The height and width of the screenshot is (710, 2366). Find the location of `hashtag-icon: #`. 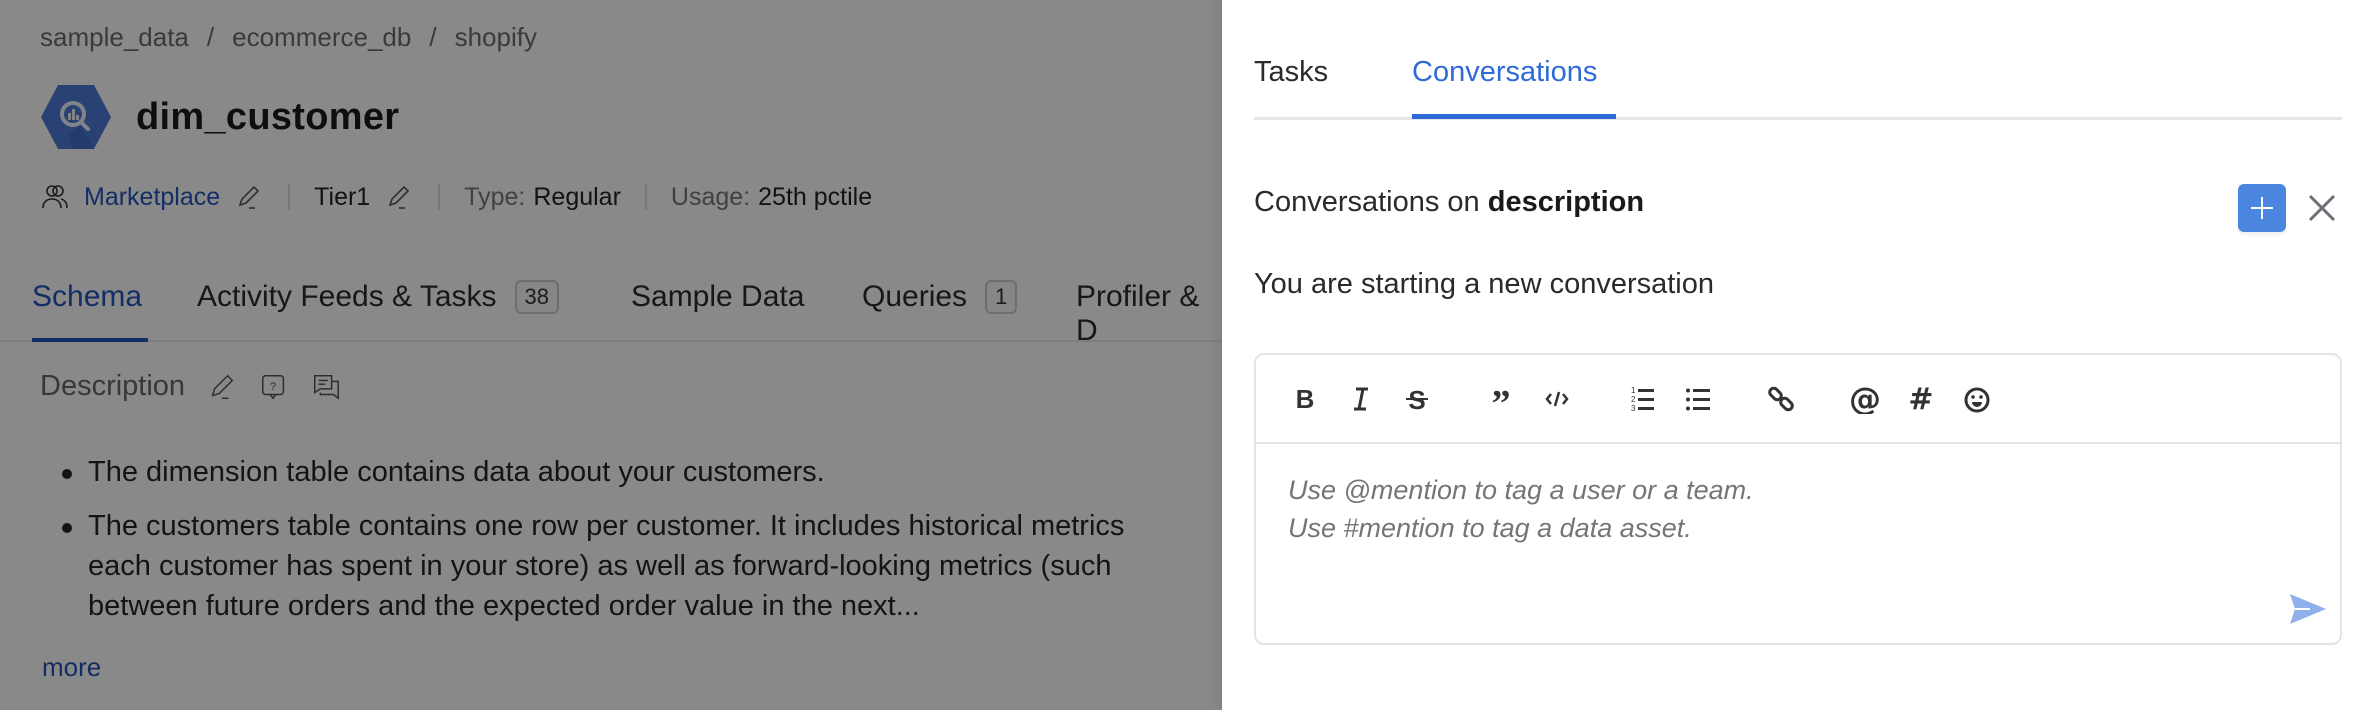

hashtag-icon: # is located at coordinates (1920, 399).